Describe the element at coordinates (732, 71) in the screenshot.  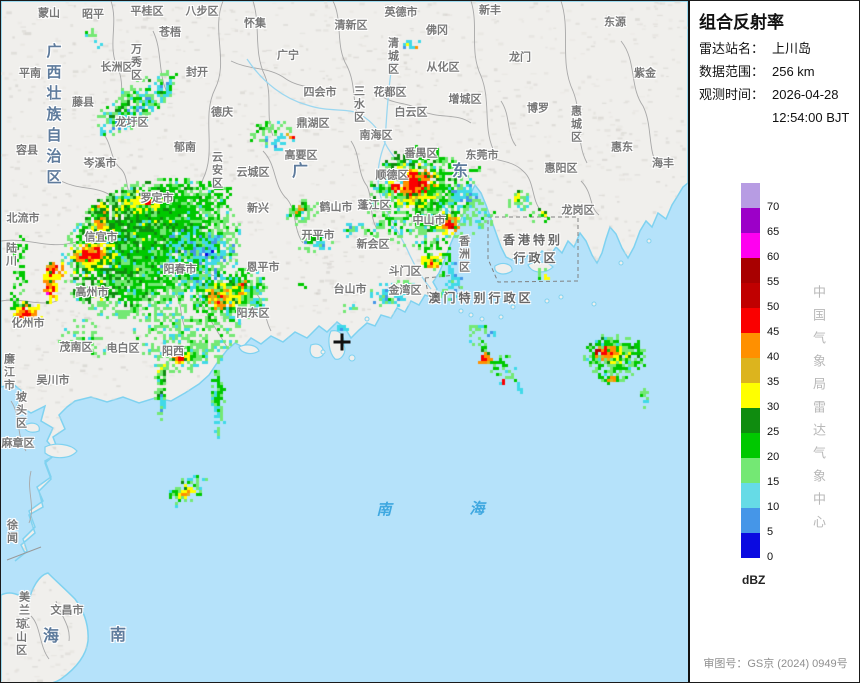
I see `range-label: 数据范围：` at that location.